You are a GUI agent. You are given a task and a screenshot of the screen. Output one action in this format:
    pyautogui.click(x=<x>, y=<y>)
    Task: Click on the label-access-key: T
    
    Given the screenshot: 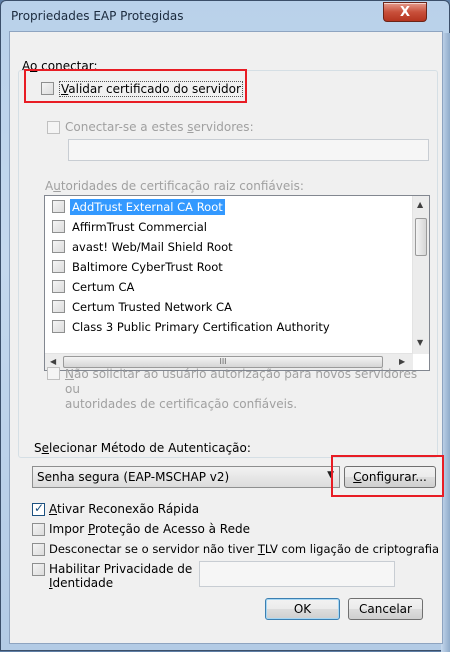 What is the action you would take?
    pyautogui.click(x=261, y=549)
    